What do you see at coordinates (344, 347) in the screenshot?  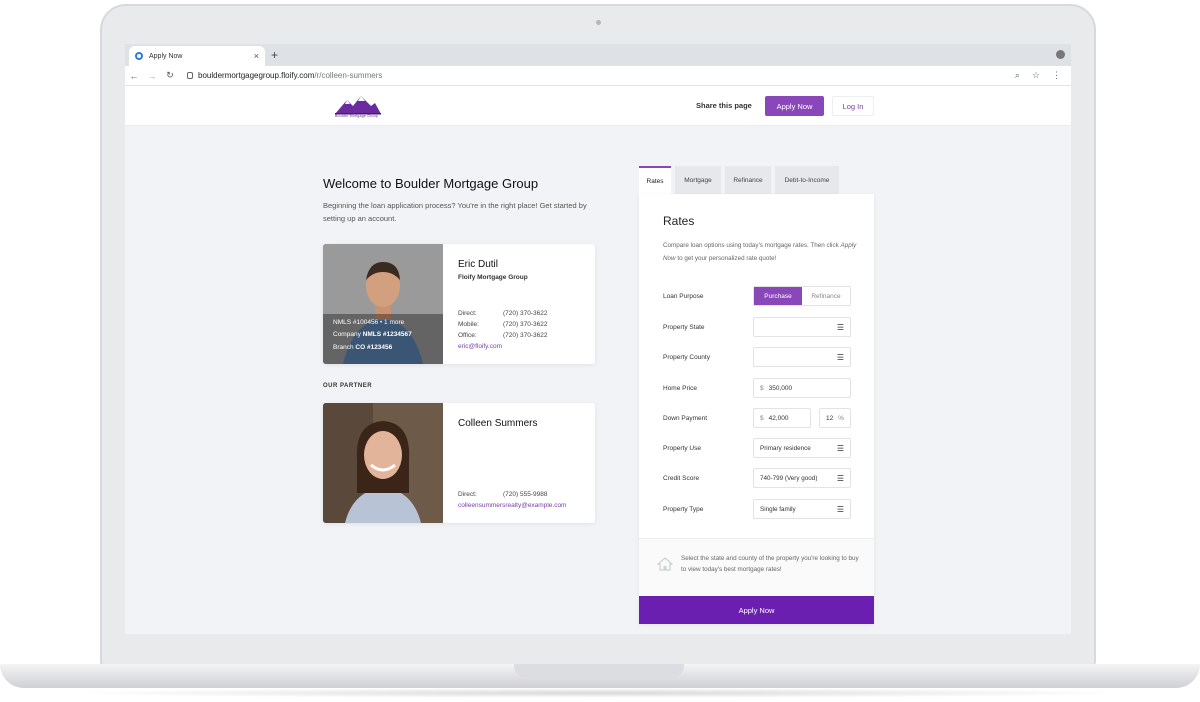 I see `branch-label: Branch` at bounding box center [344, 347].